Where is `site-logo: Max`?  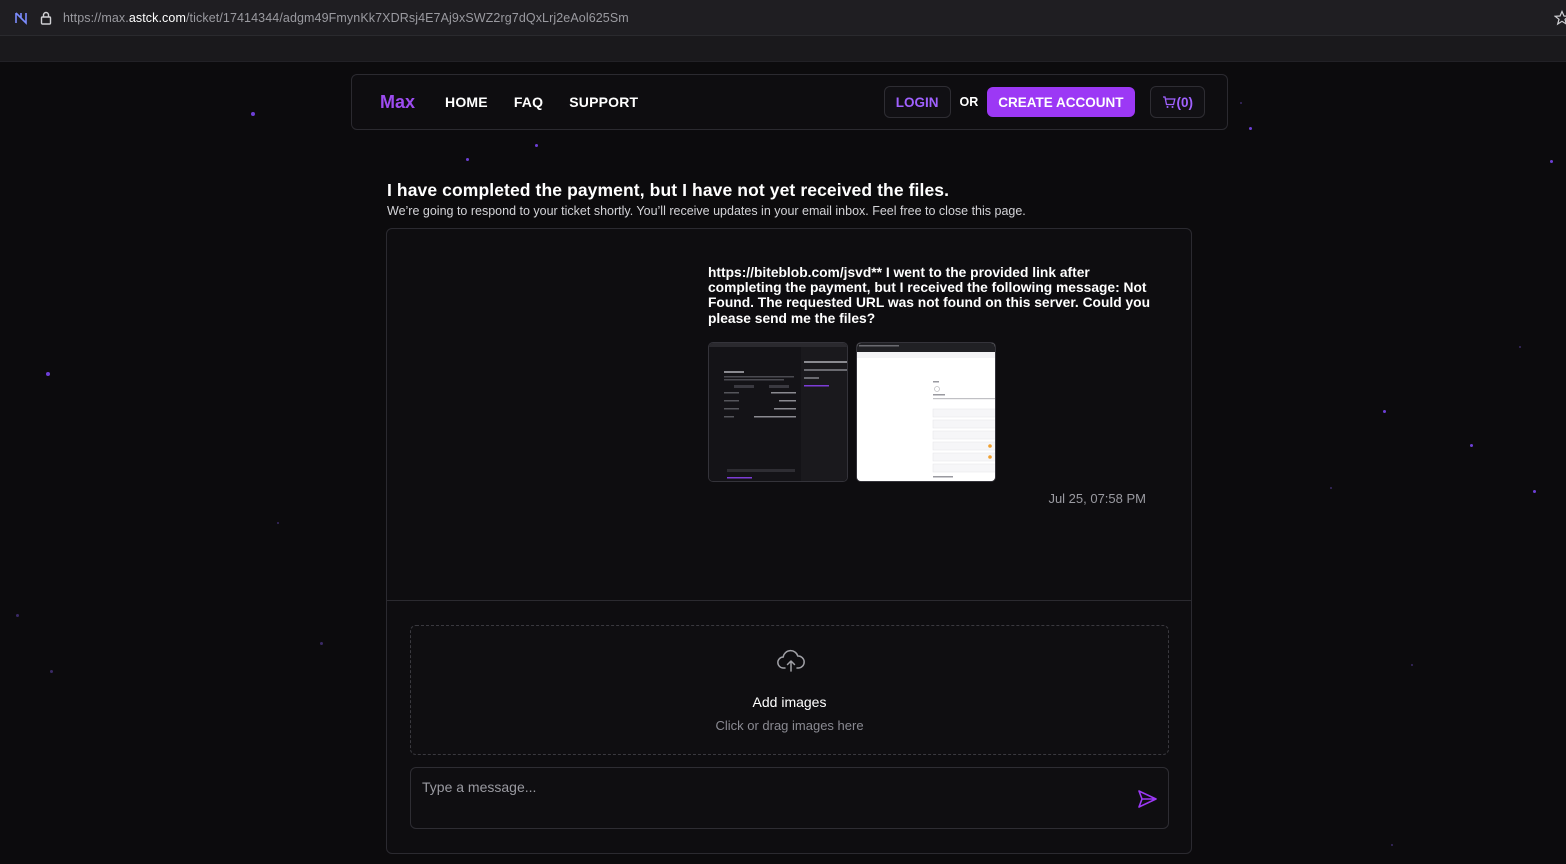 site-logo: Max is located at coordinates (397, 102).